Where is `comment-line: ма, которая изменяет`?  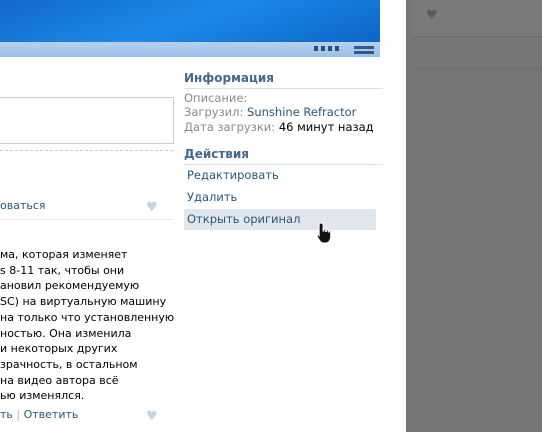 comment-line: ма, которая изменяет is located at coordinates (64, 254).